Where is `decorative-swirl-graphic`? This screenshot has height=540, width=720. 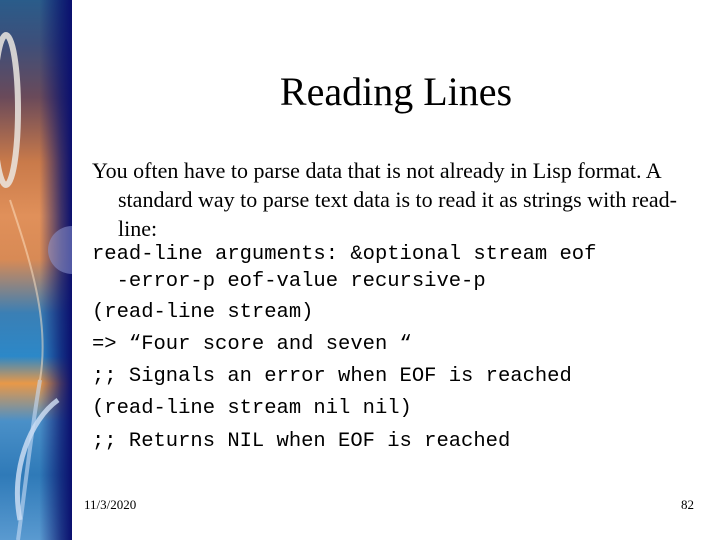
decorative-swirl-graphic is located at coordinates (36, 286).